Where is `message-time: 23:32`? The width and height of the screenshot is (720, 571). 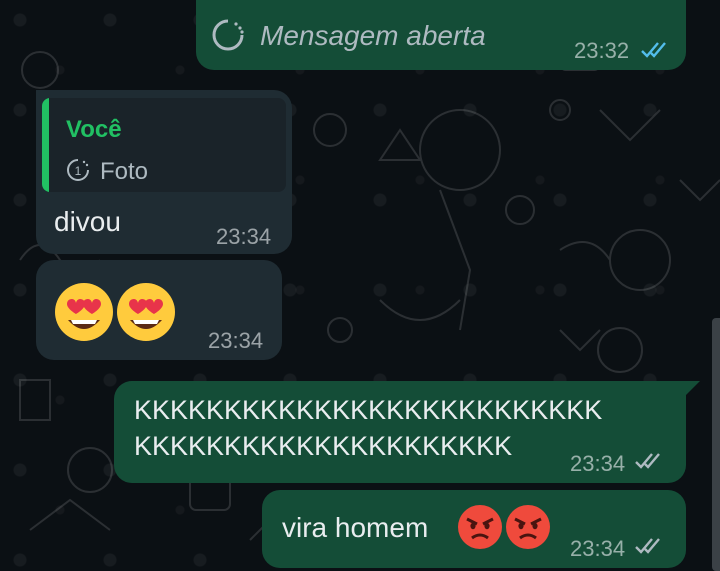 message-time: 23:32 is located at coordinates (602, 50).